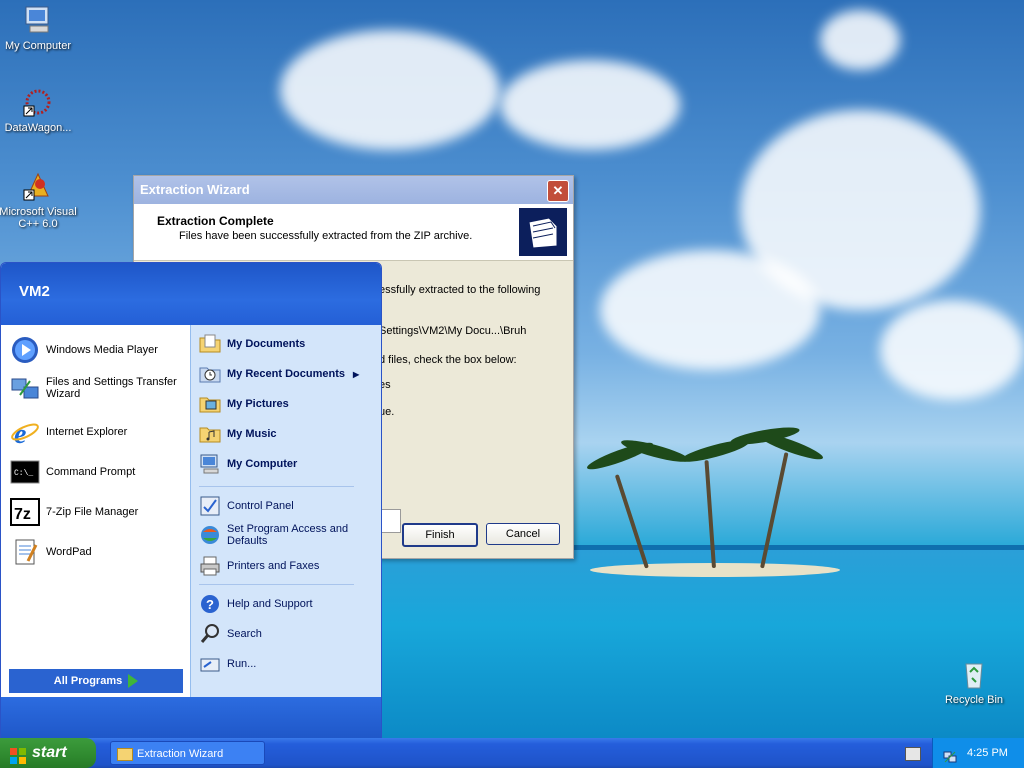 The height and width of the screenshot is (776, 1024). What do you see at coordinates (913, 754) in the screenshot?
I see `keyboard-icon` at bounding box center [913, 754].